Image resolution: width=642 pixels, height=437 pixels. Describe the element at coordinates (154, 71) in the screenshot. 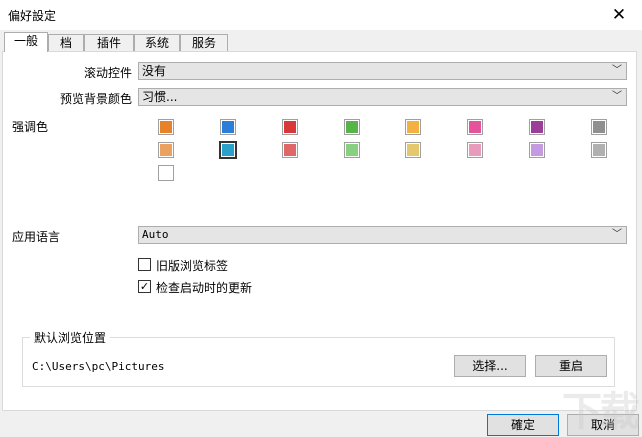

I see `scroll-control-value: 没有` at that location.